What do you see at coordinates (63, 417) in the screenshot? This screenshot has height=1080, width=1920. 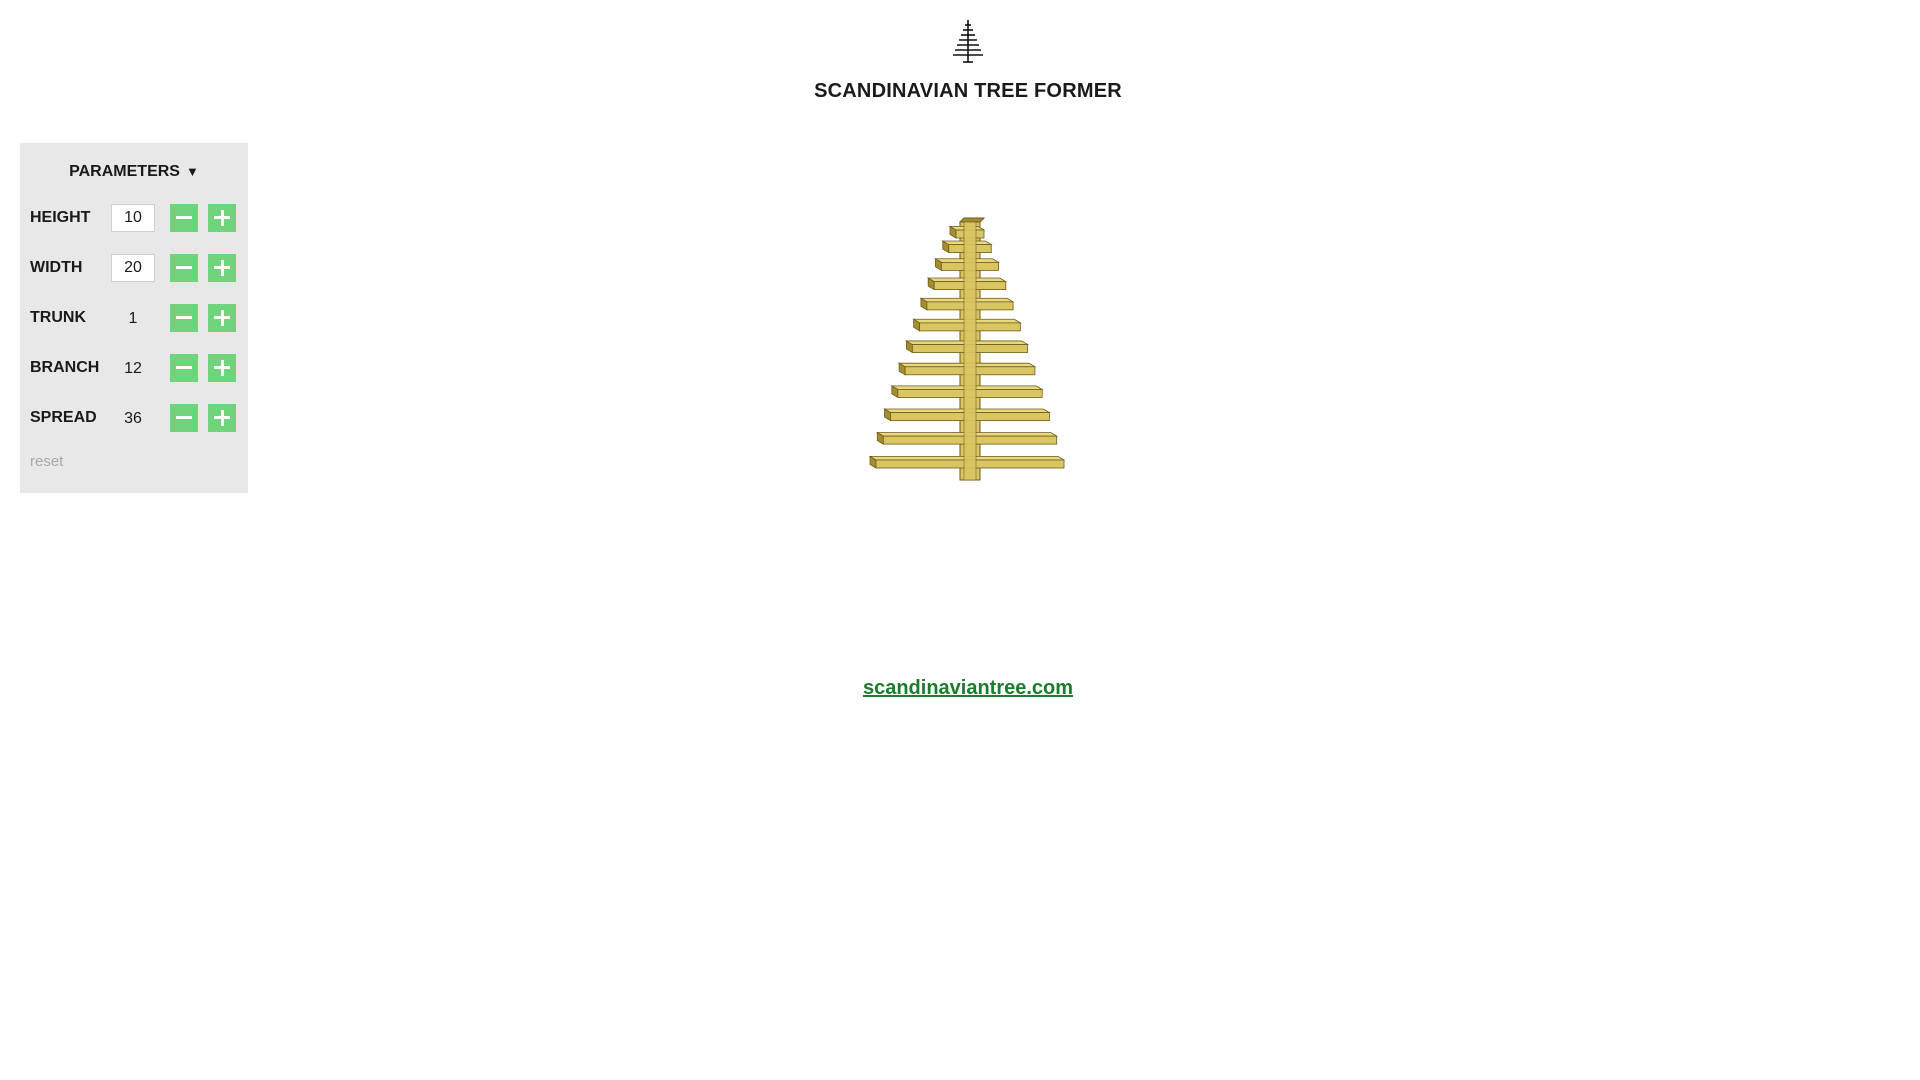 I see `param-label-spread: SPREAD` at bounding box center [63, 417].